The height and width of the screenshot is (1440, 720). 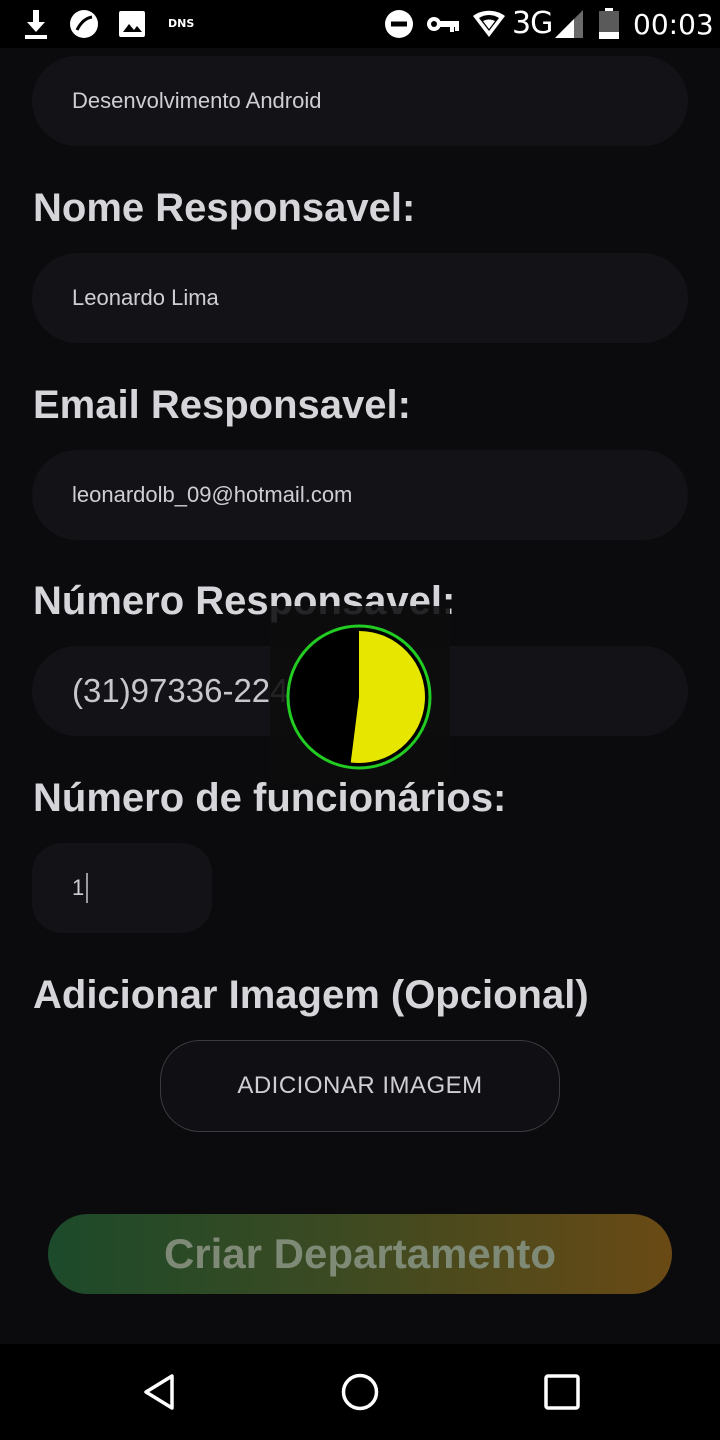 I want to click on signal-icon, so click(x=569, y=24).